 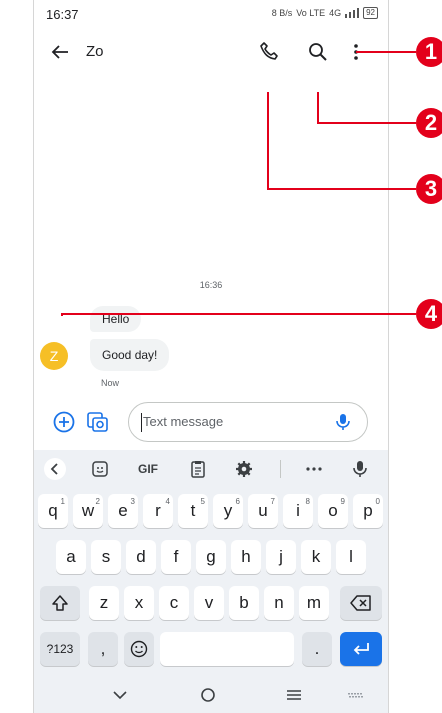 What do you see at coordinates (120, 695) in the screenshot?
I see `hide-keyboard-icon` at bounding box center [120, 695].